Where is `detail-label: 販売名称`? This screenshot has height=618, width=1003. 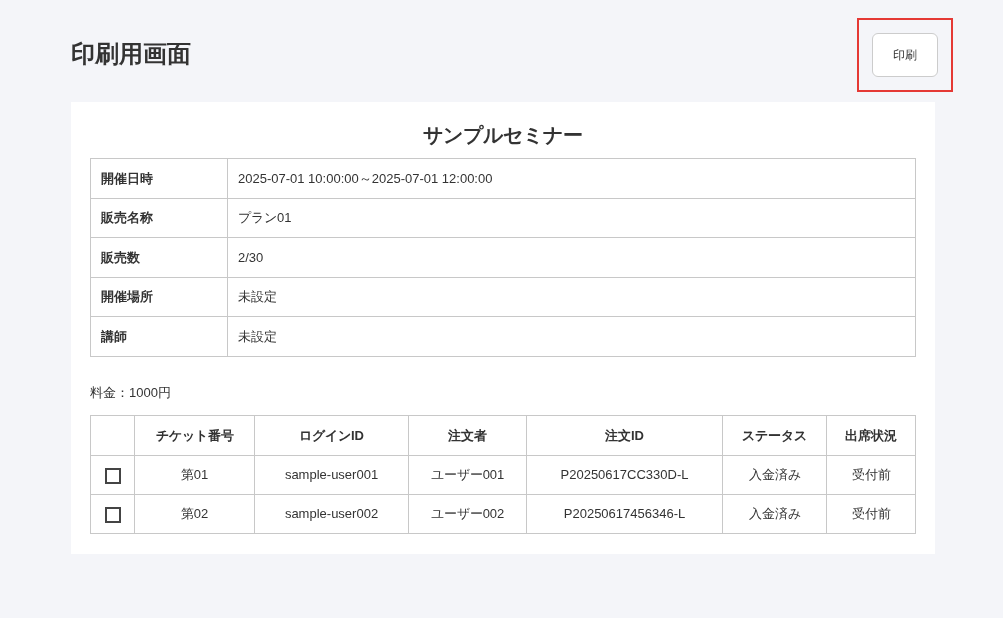 detail-label: 販売名称 is located at coordinates (159, 218).